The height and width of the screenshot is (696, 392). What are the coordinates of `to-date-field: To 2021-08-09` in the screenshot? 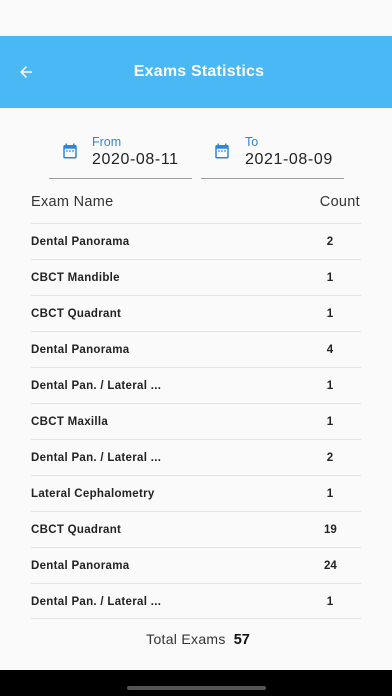 It's located at (272, 155).